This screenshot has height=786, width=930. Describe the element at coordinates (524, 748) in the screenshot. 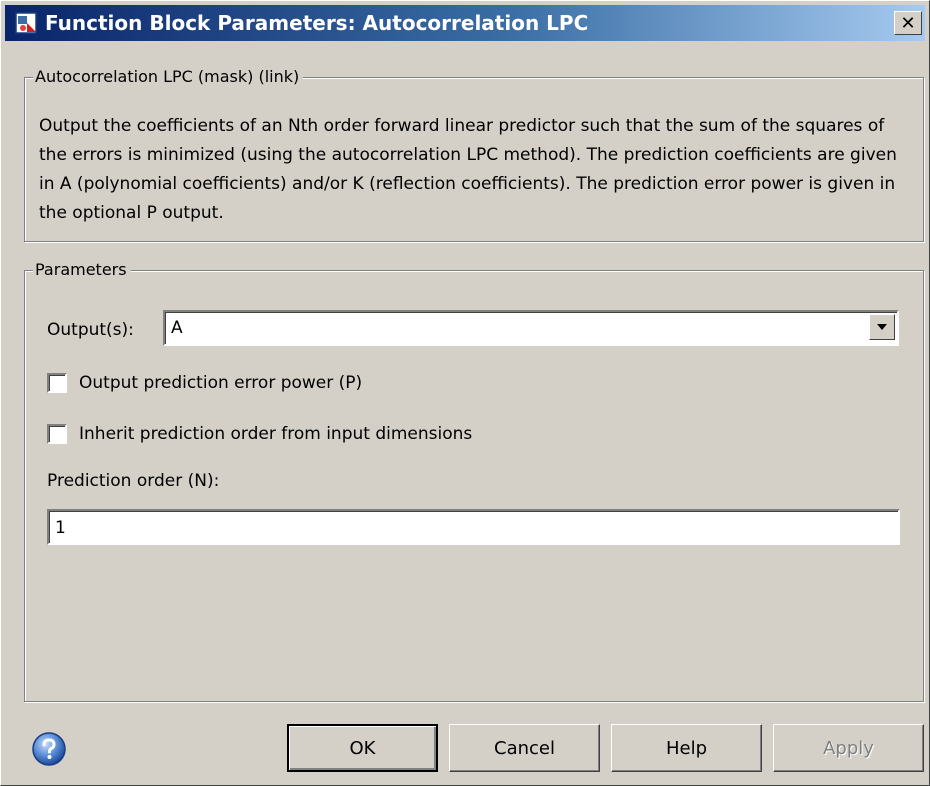

I see `cancel-button: Cancel` at that location.